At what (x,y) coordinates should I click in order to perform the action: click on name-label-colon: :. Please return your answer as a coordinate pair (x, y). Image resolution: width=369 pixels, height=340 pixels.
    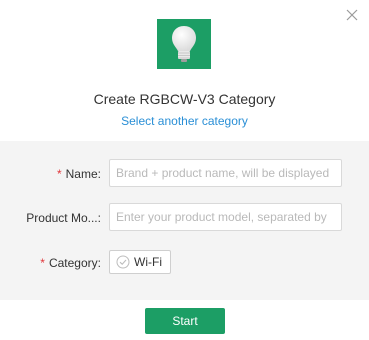
    Looking at the image, I should click on (99, 174).